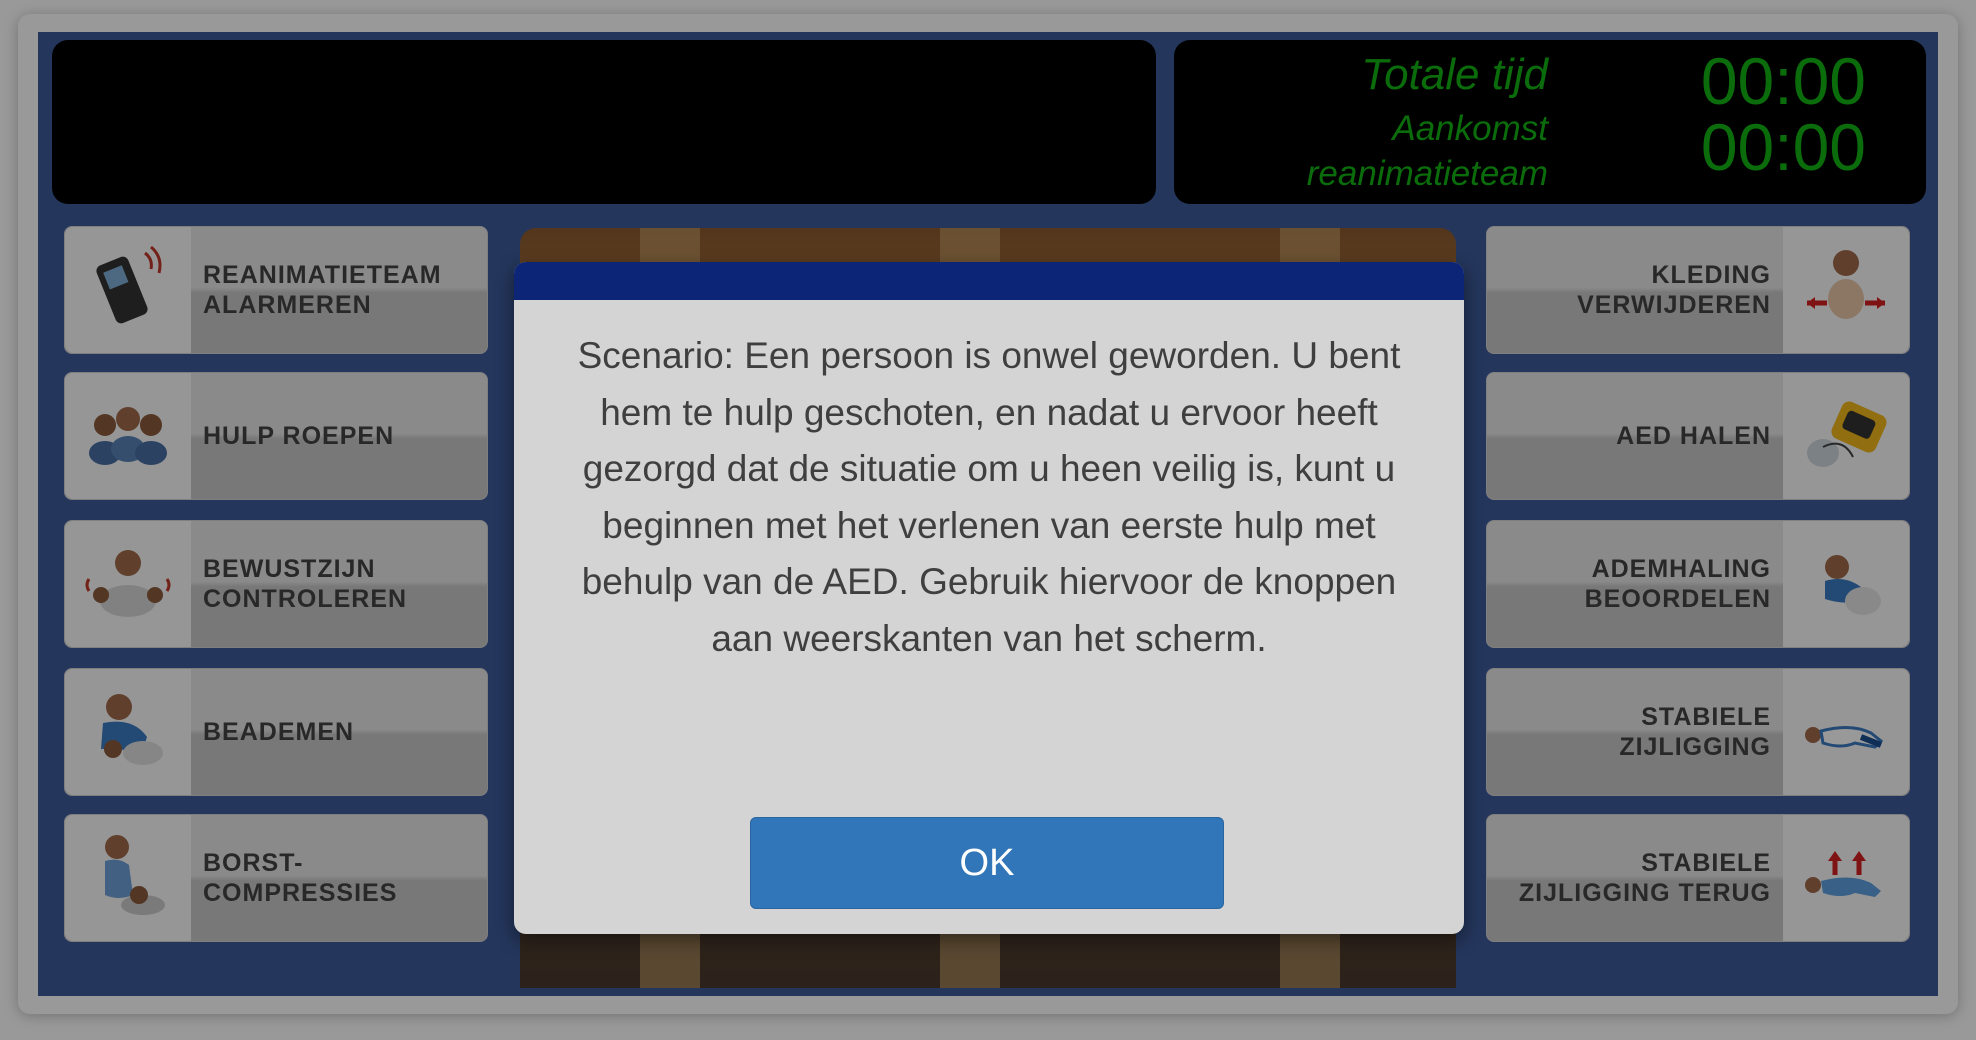  What do you see at coordinates (128, 290) in the screenshot?
I see `mobile-phone-icon` at bounding box center [128, 290].